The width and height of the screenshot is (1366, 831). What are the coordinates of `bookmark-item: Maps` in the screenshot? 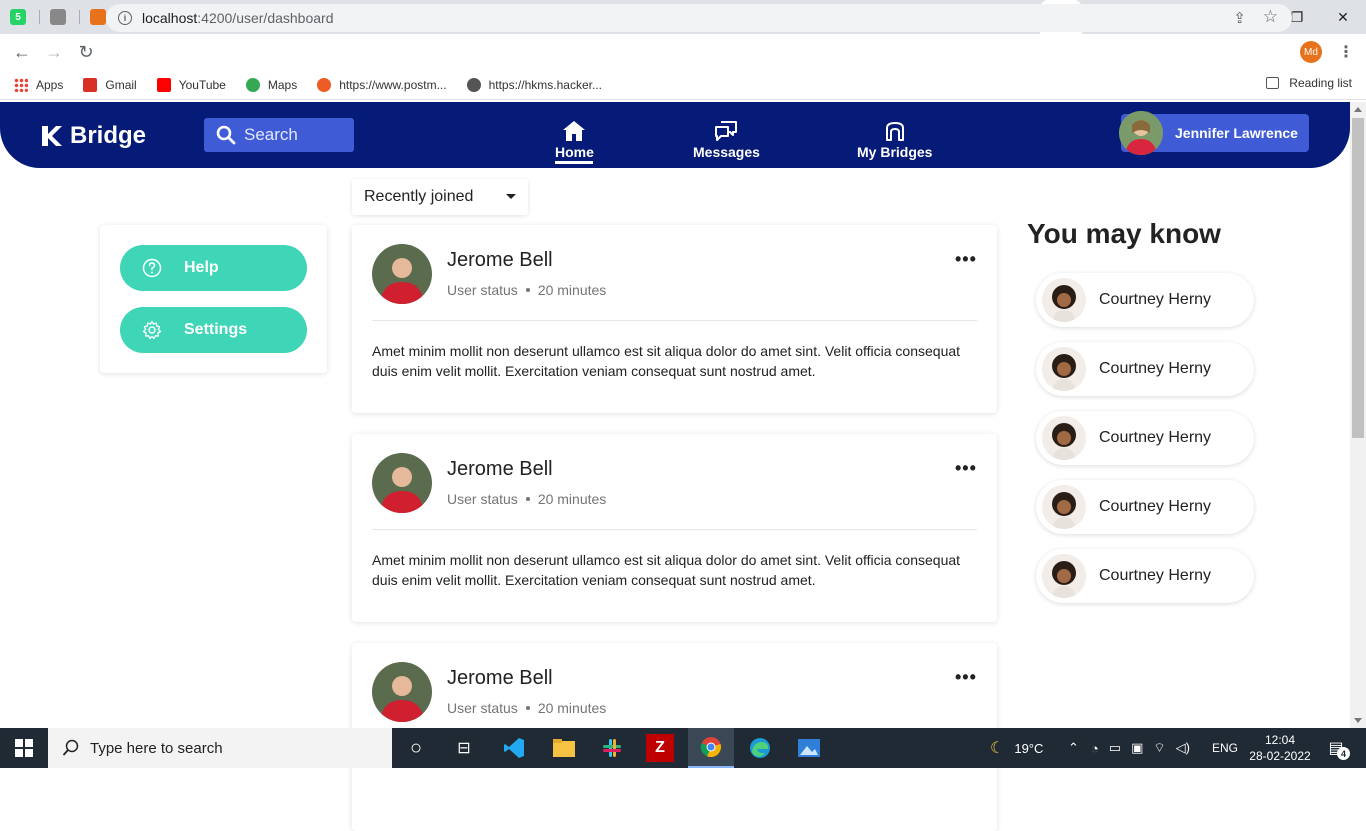 It's located at (271, 84).